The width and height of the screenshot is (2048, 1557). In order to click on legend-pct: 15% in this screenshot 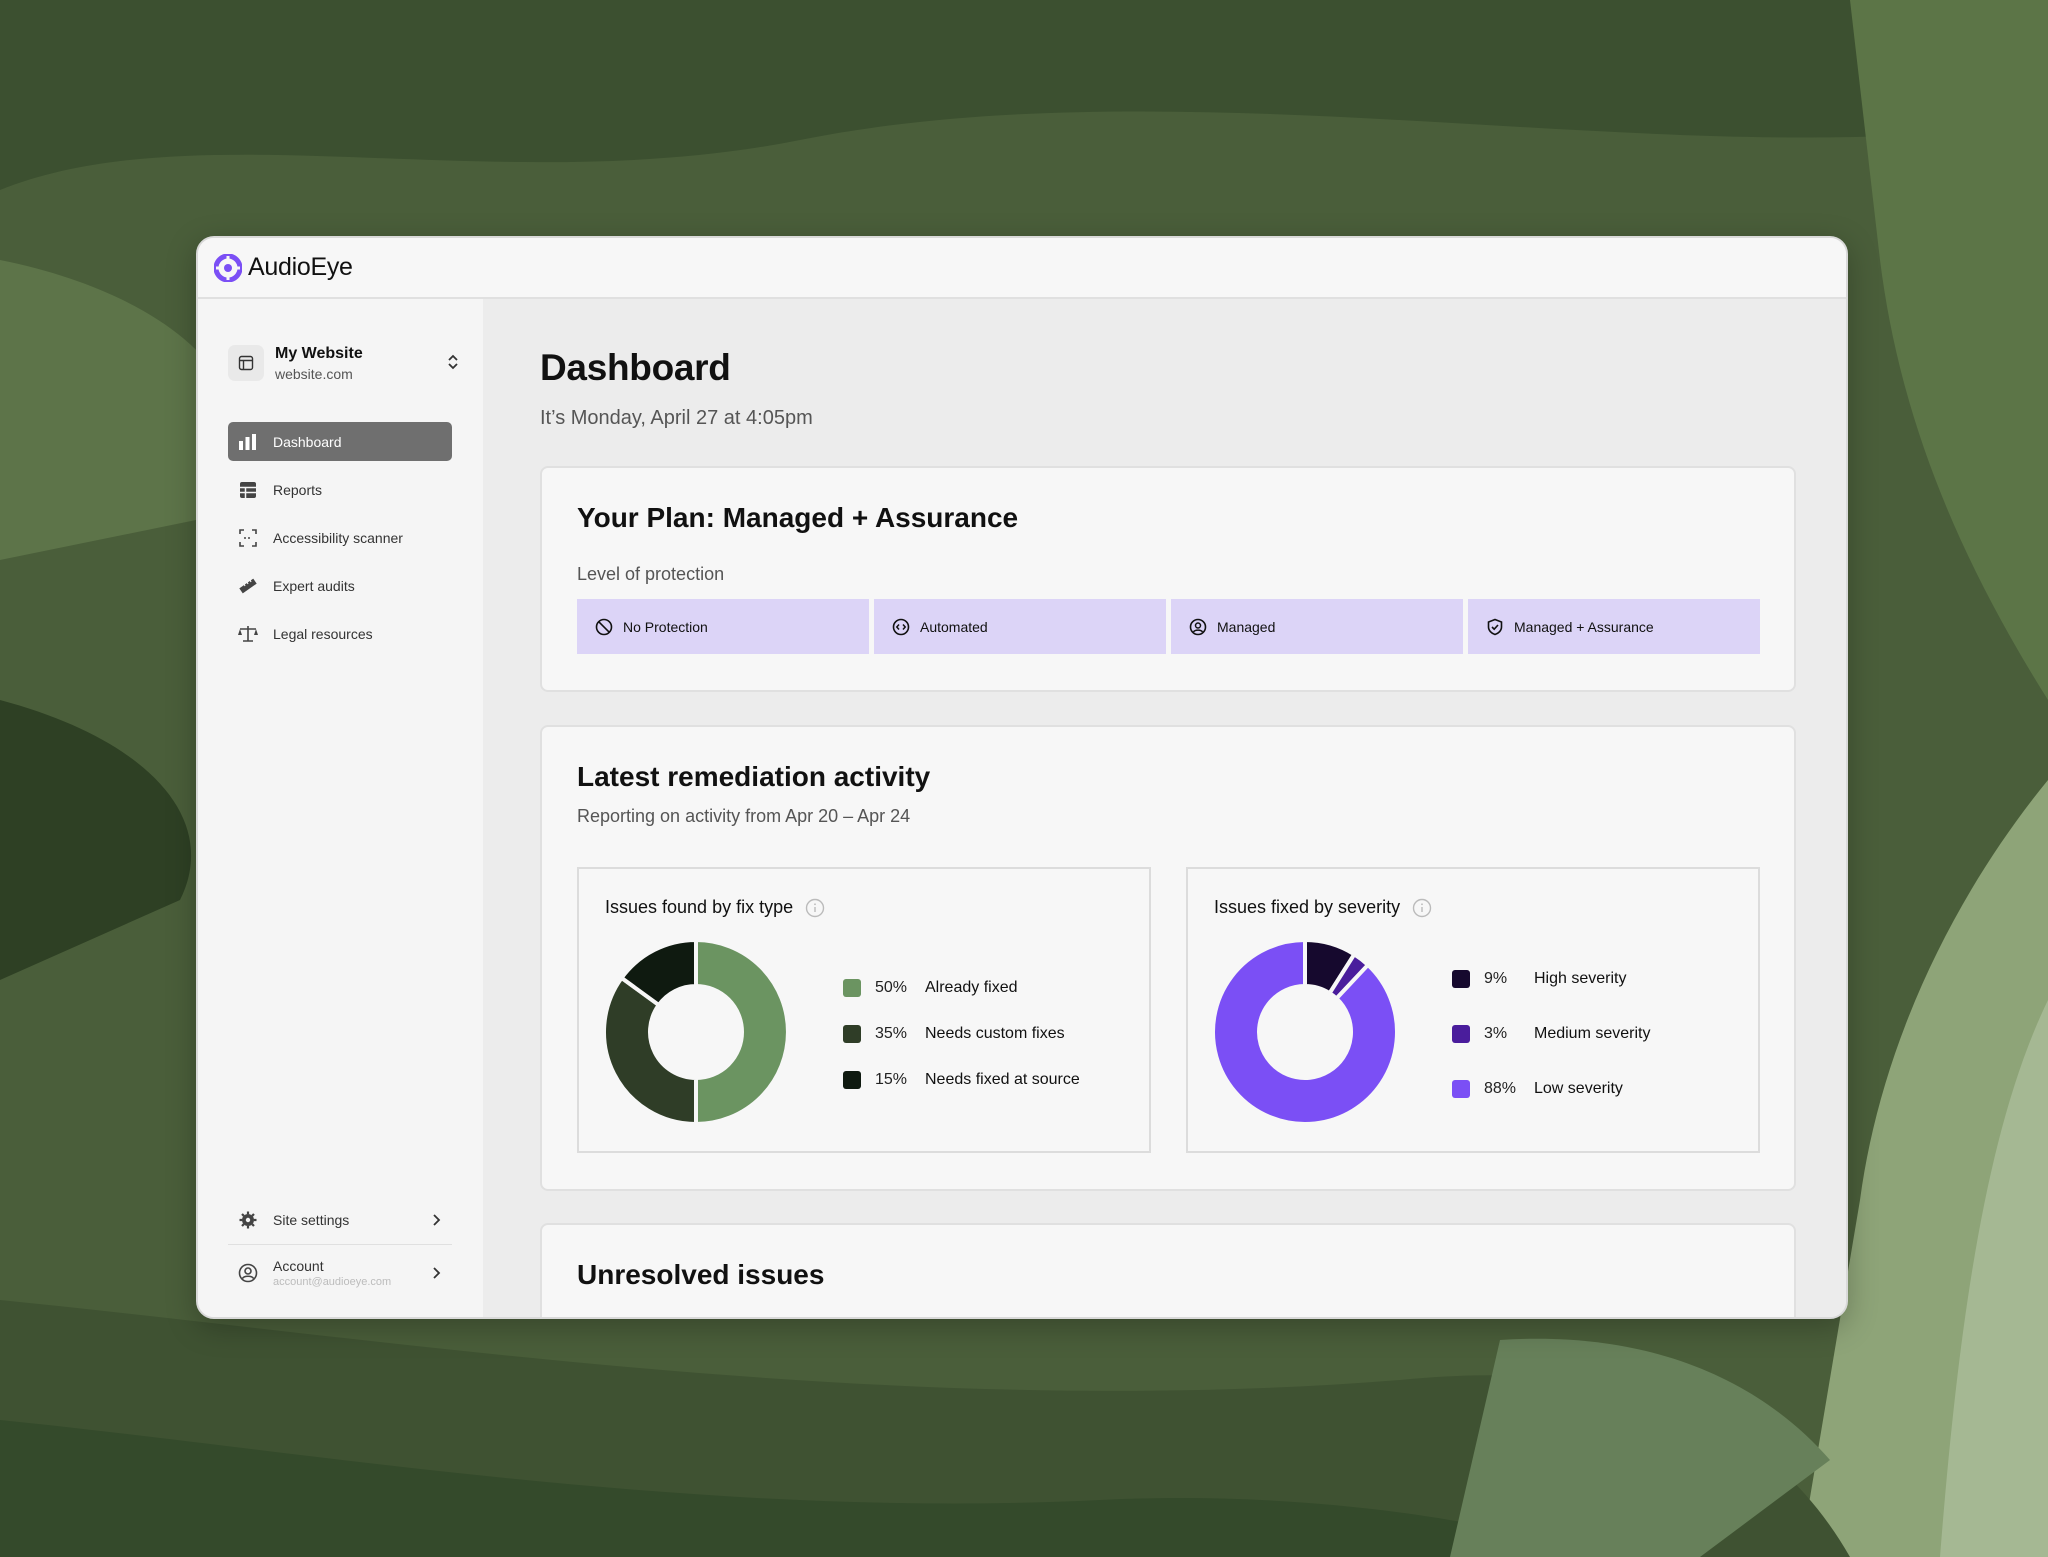, I will do `click(891, 1079)`.